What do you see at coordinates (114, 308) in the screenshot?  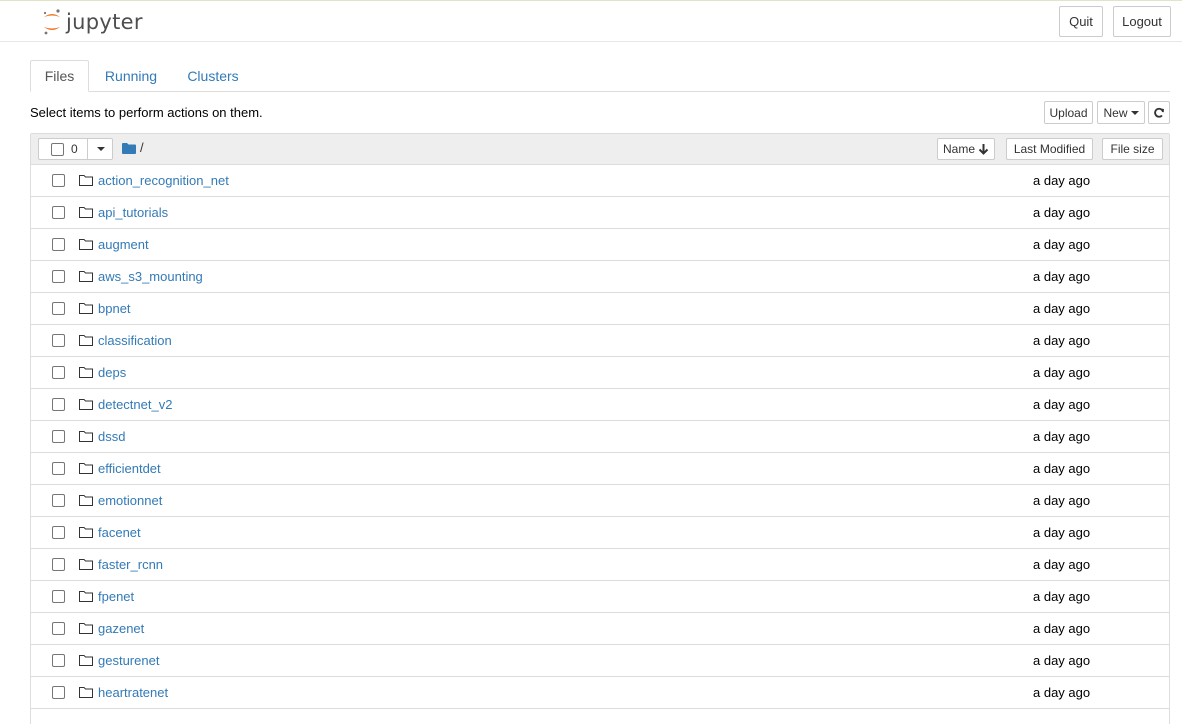 I see `file-name-link: bpnet` at bounding box center [114, 308].